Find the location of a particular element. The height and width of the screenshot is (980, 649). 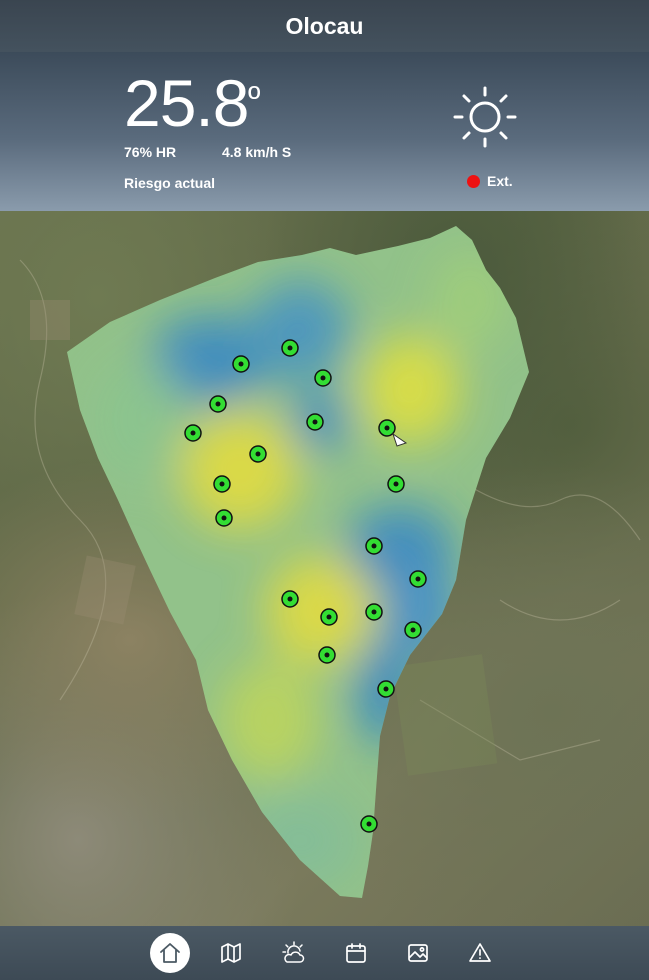

humidity-value: 76% HR is located at coordinates (150, 152).